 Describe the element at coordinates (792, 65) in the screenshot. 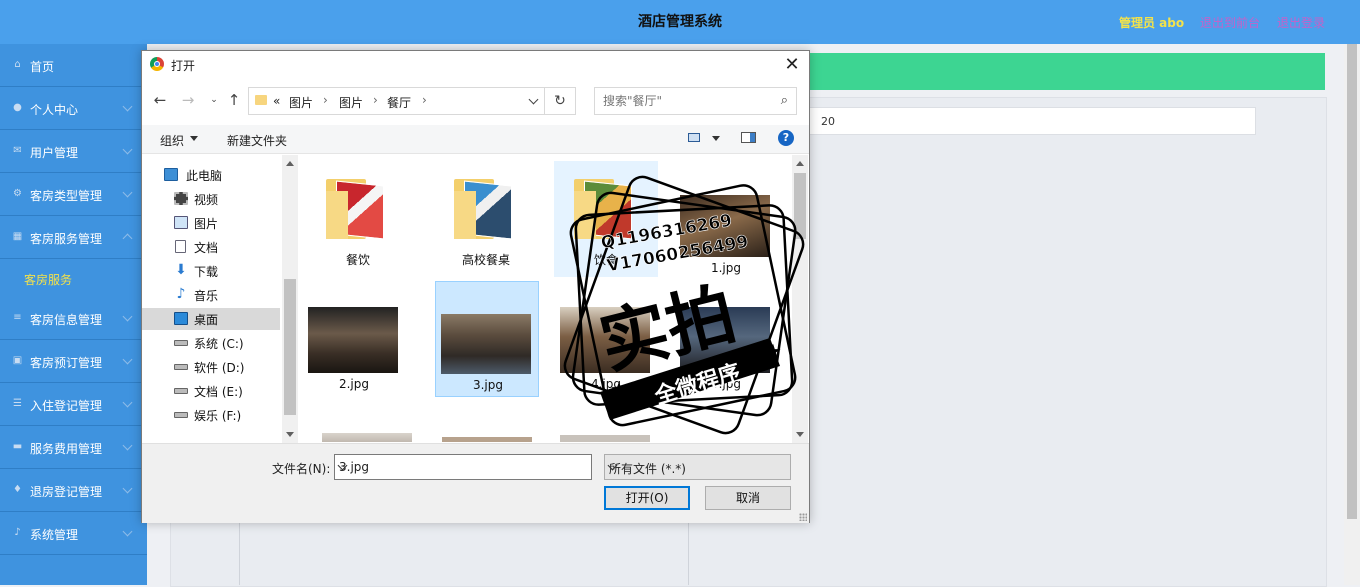

I see `close-icon: ✕` at that location.